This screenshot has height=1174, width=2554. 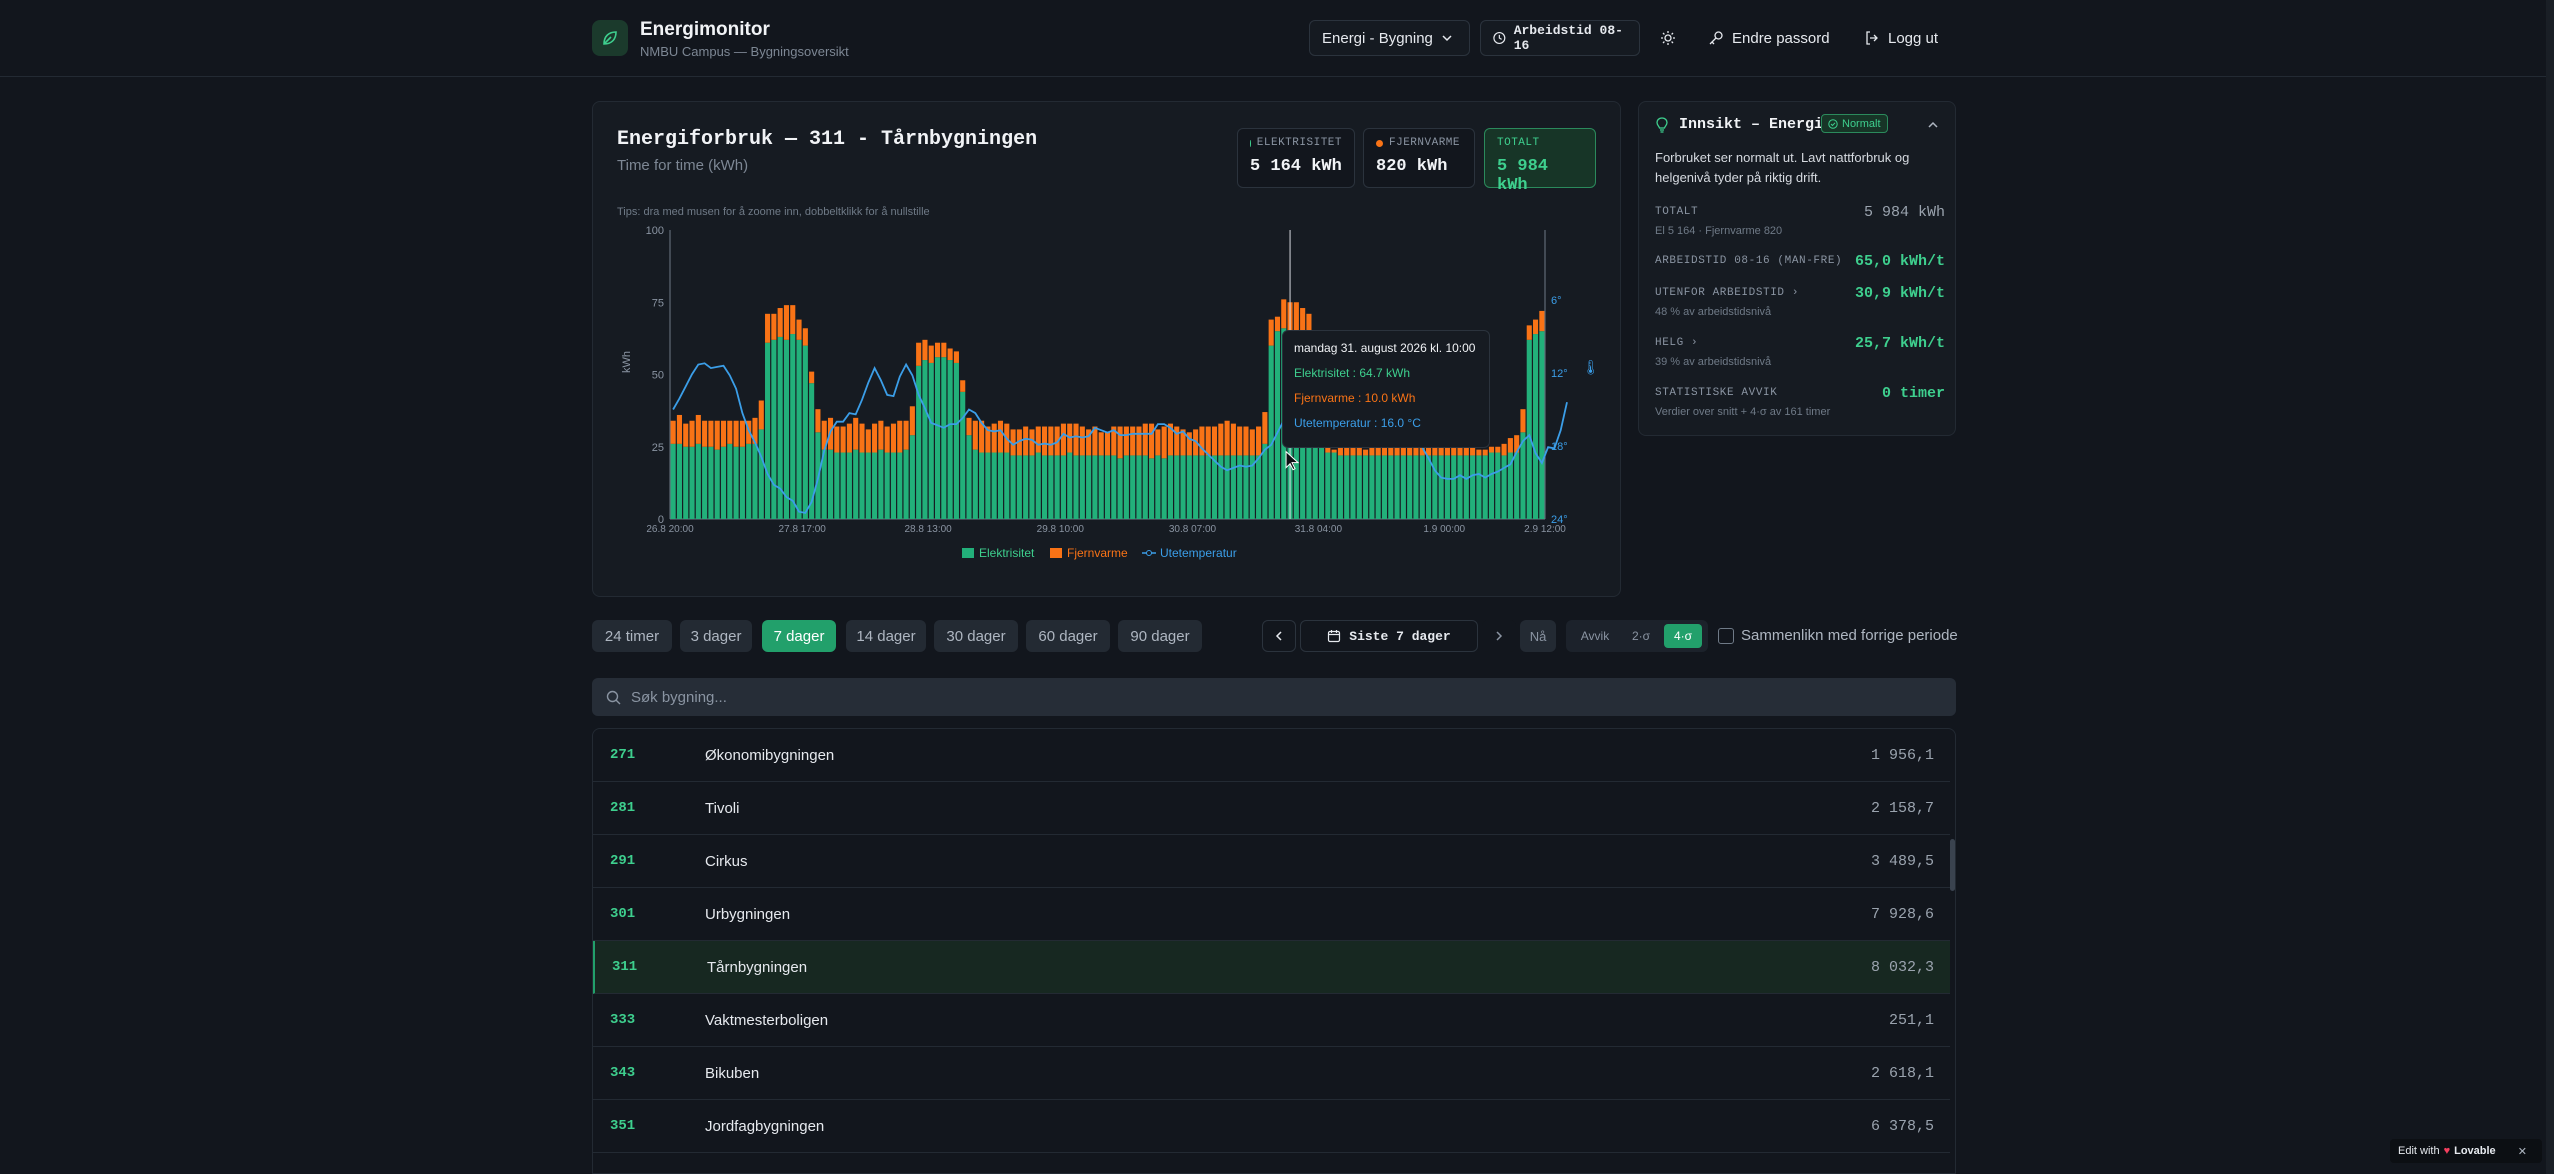 I want to click on table-row: 343 Bikuben 2 618,1, so click(x=1271, y=1073).